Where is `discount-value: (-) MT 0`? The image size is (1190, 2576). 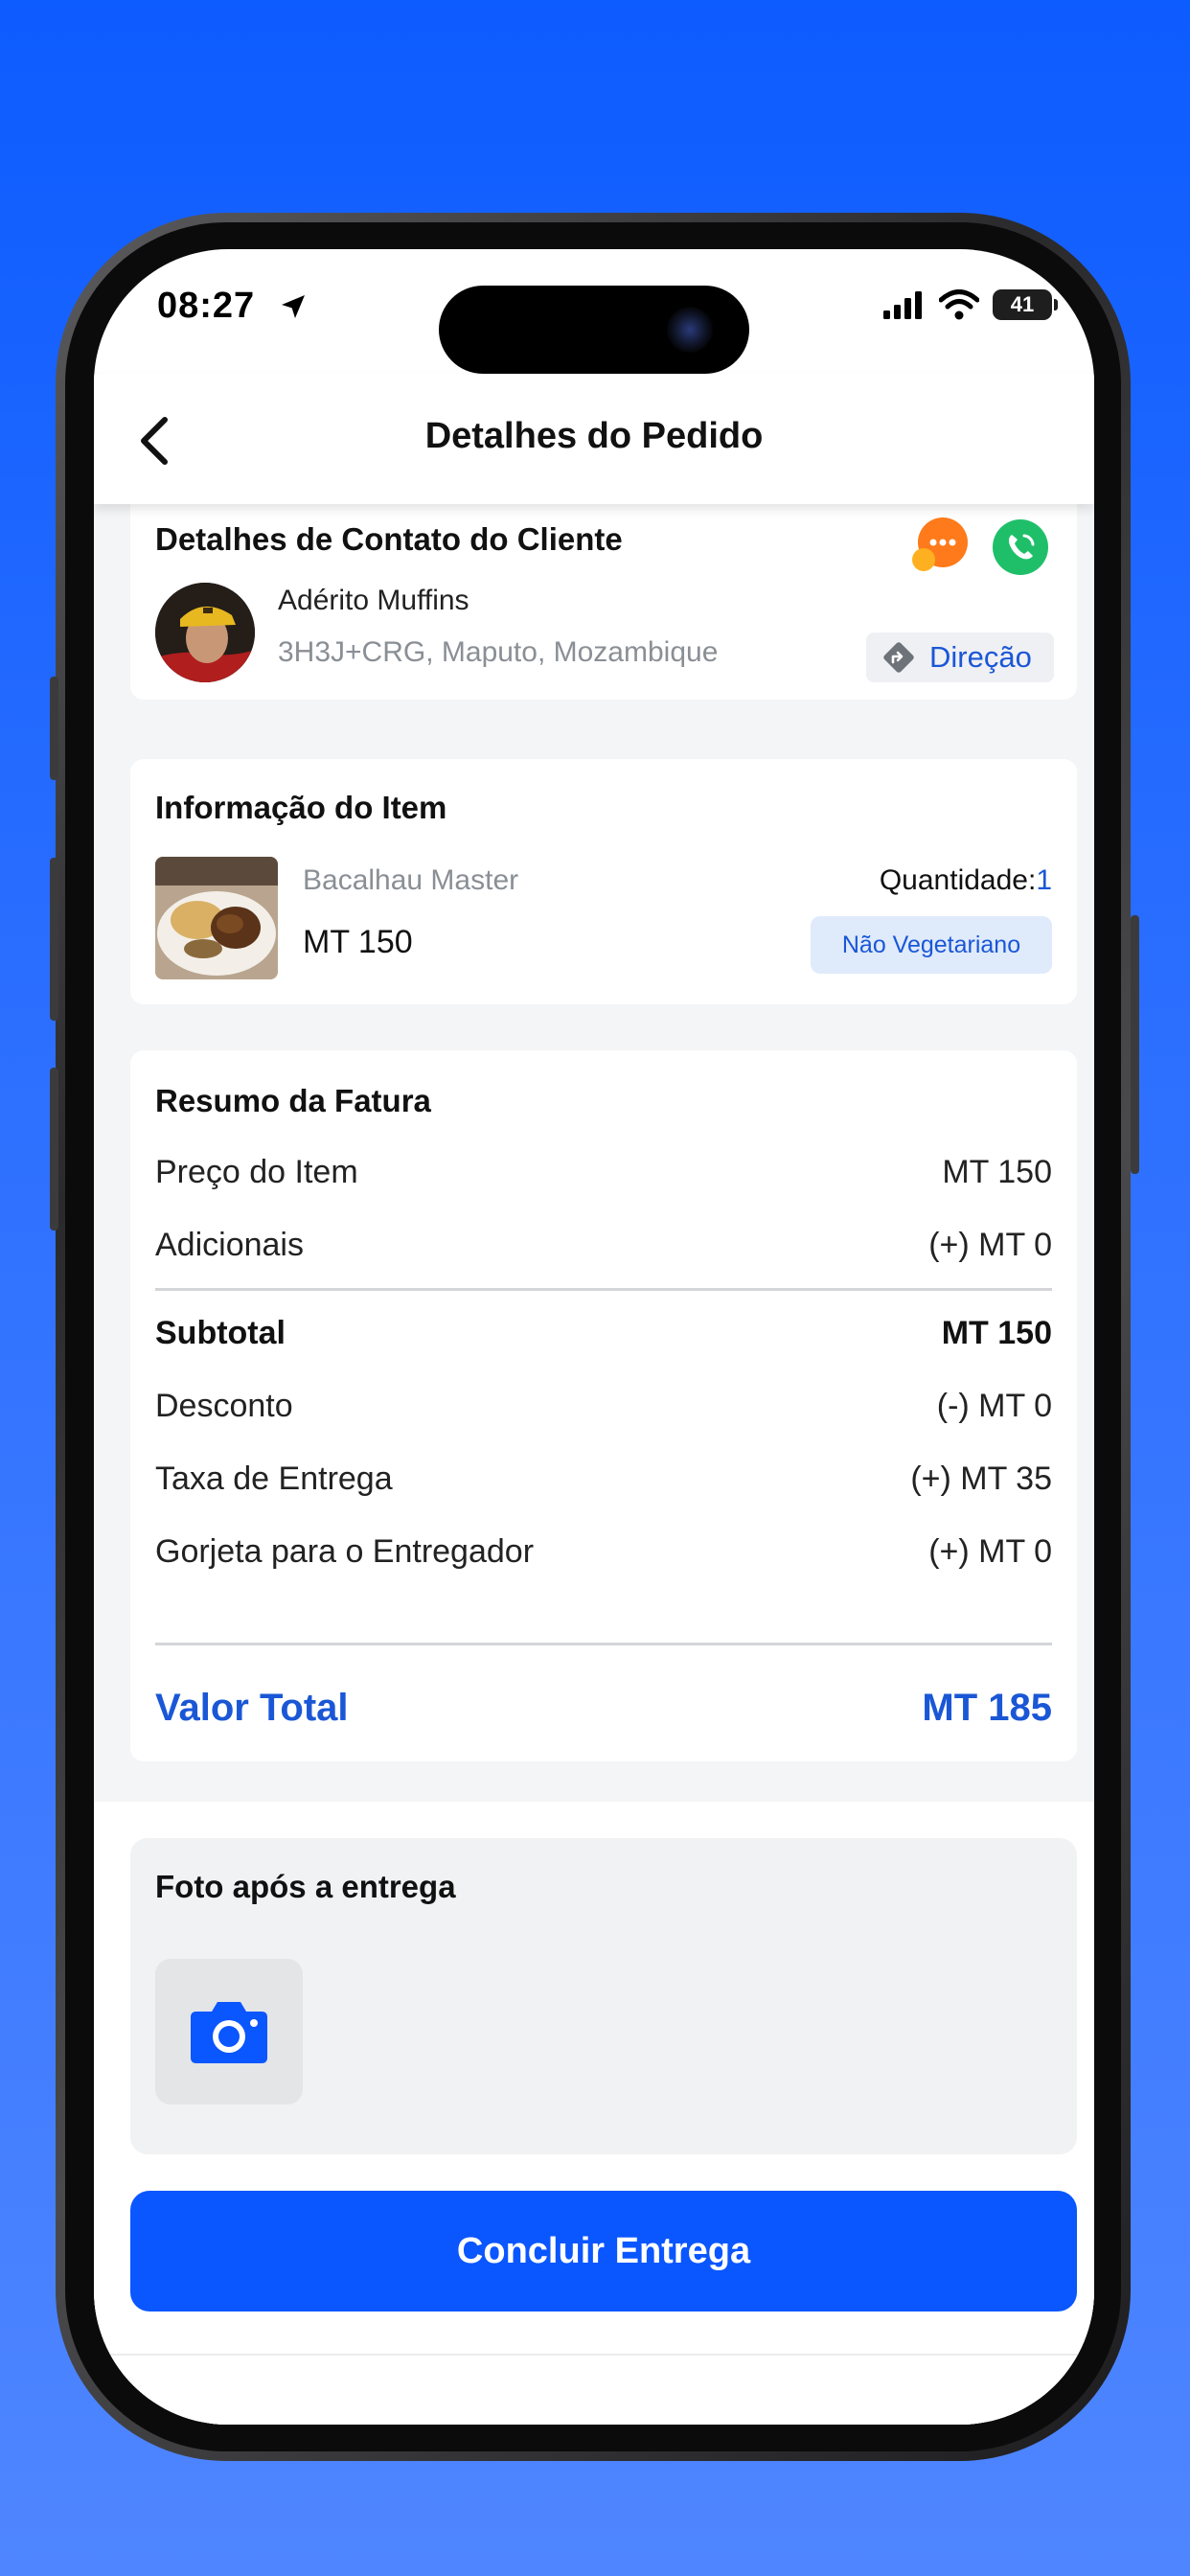 discount-value: (-) MT 0 is located at coordinates (994, 1406).